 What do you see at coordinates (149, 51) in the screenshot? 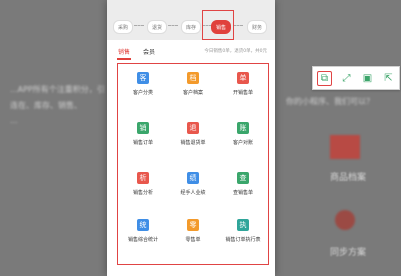
I see `tab-member: 会员` at bounding box center [149, 51].